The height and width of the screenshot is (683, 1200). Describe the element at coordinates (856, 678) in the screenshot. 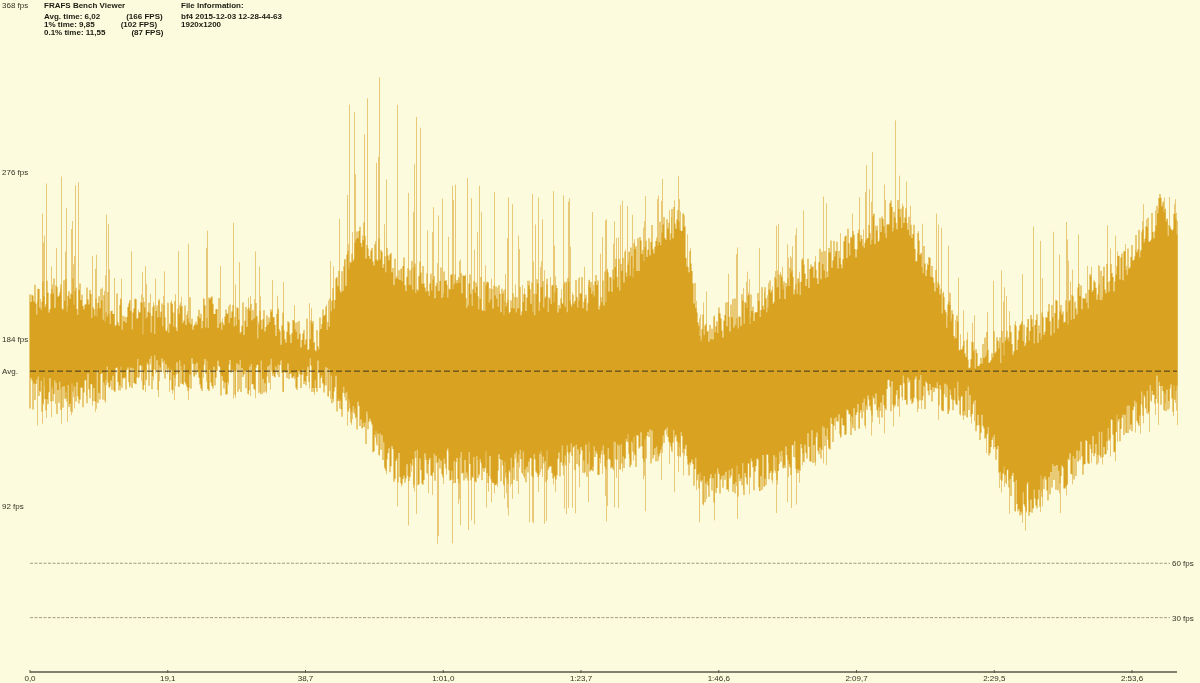

I see `x-axis-label: 2:09,7` at that location.